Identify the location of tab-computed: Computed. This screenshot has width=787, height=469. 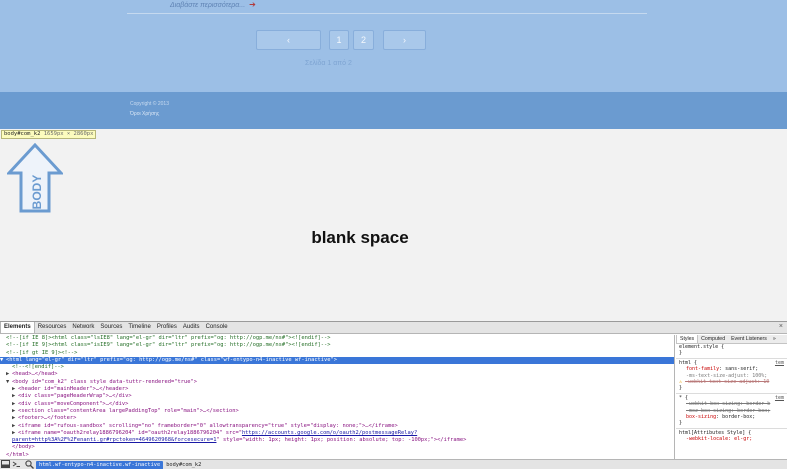
(713, 339).